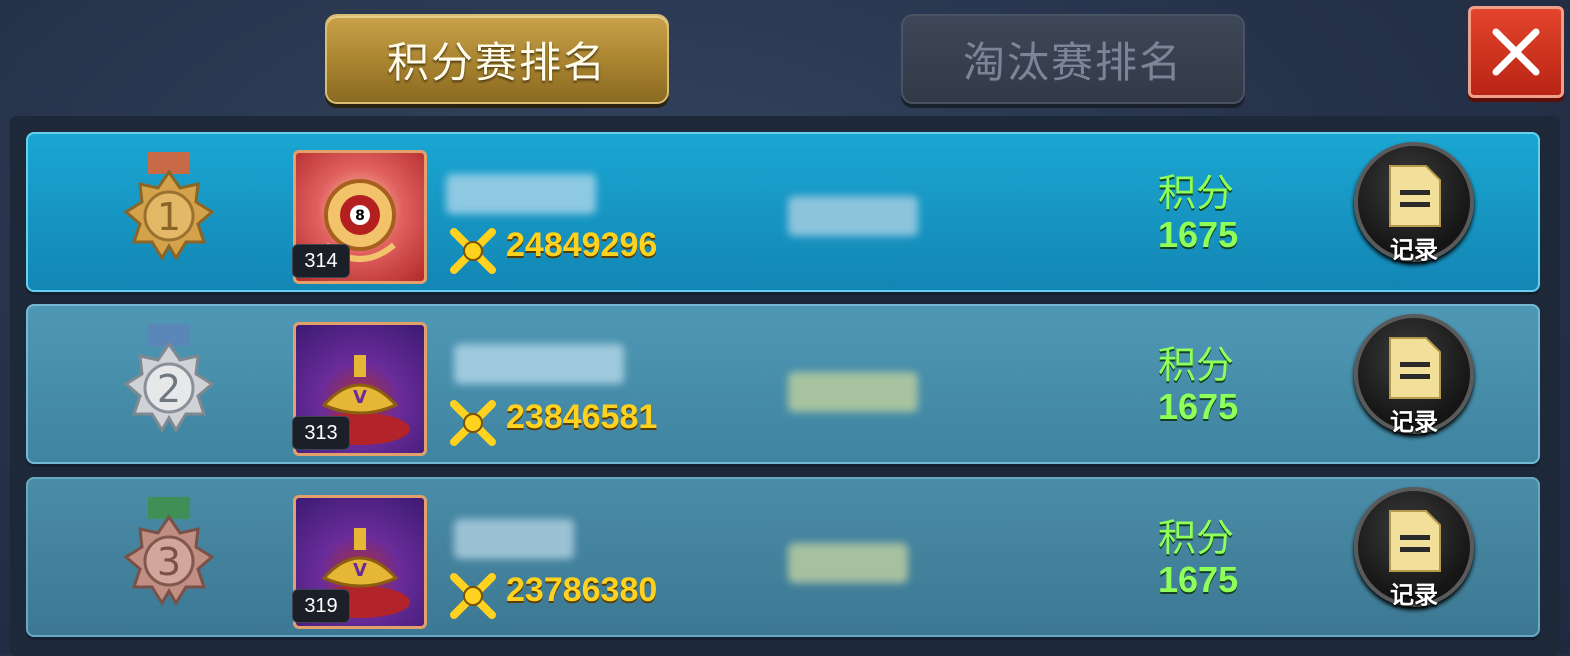  Describe the element at coordinates (582, 245) in the screenshot. I see `power-value: 24849296` at that location.